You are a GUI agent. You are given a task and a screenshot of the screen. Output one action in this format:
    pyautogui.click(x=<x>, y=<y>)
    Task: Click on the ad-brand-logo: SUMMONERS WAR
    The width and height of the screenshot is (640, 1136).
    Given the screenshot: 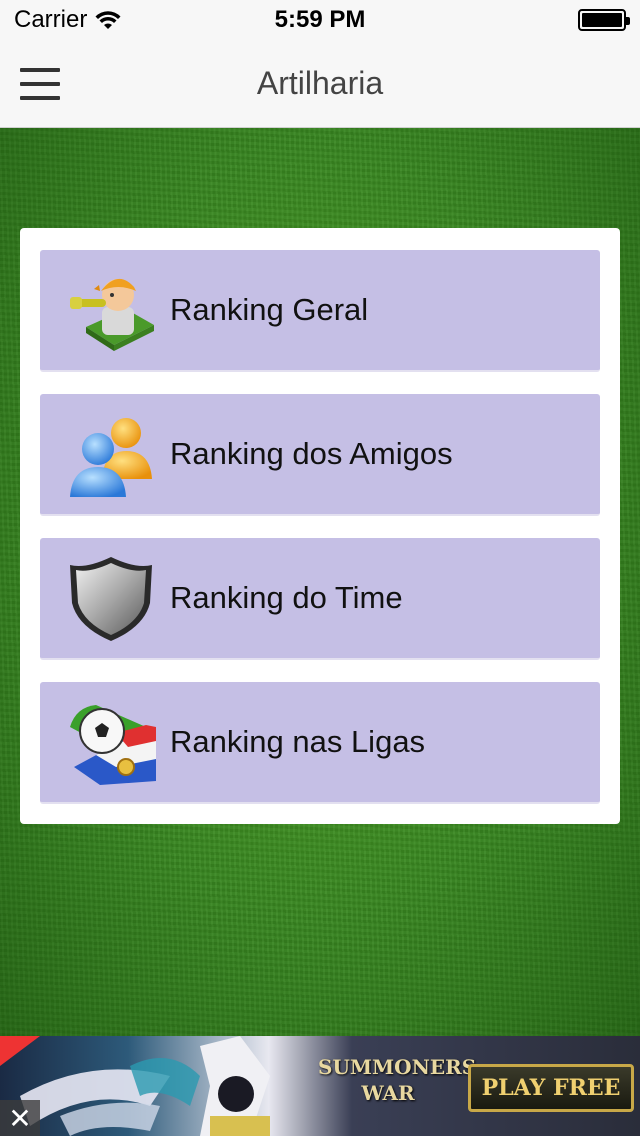 What is the action you would take?
    pyautogui.click(x=397, y=1080)
    